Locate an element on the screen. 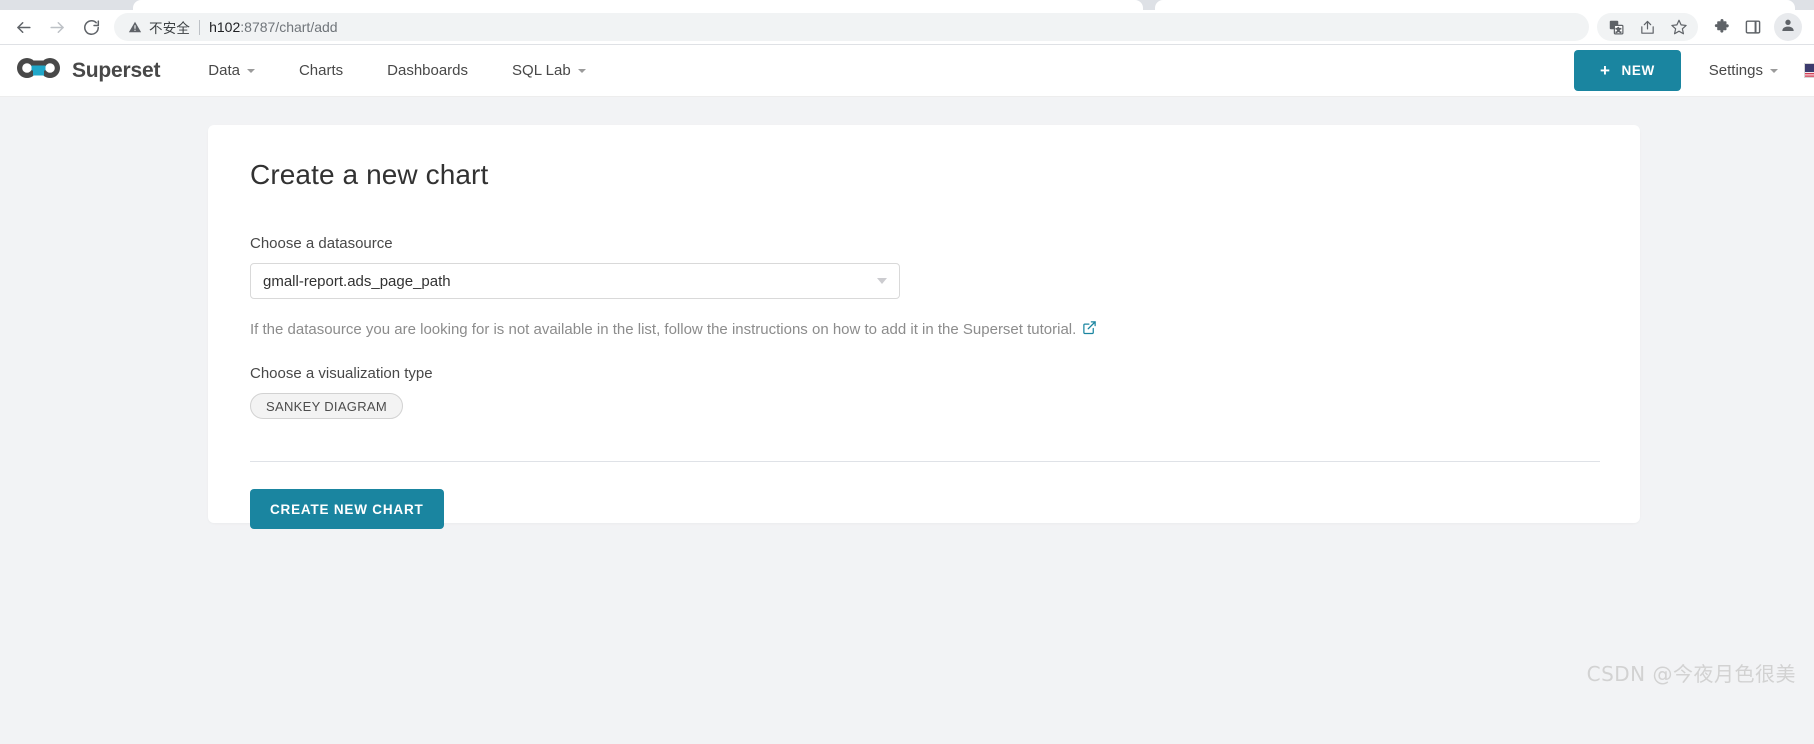  nav-item-dashboards-label: Dashboards is located at coordinates (428, 70).